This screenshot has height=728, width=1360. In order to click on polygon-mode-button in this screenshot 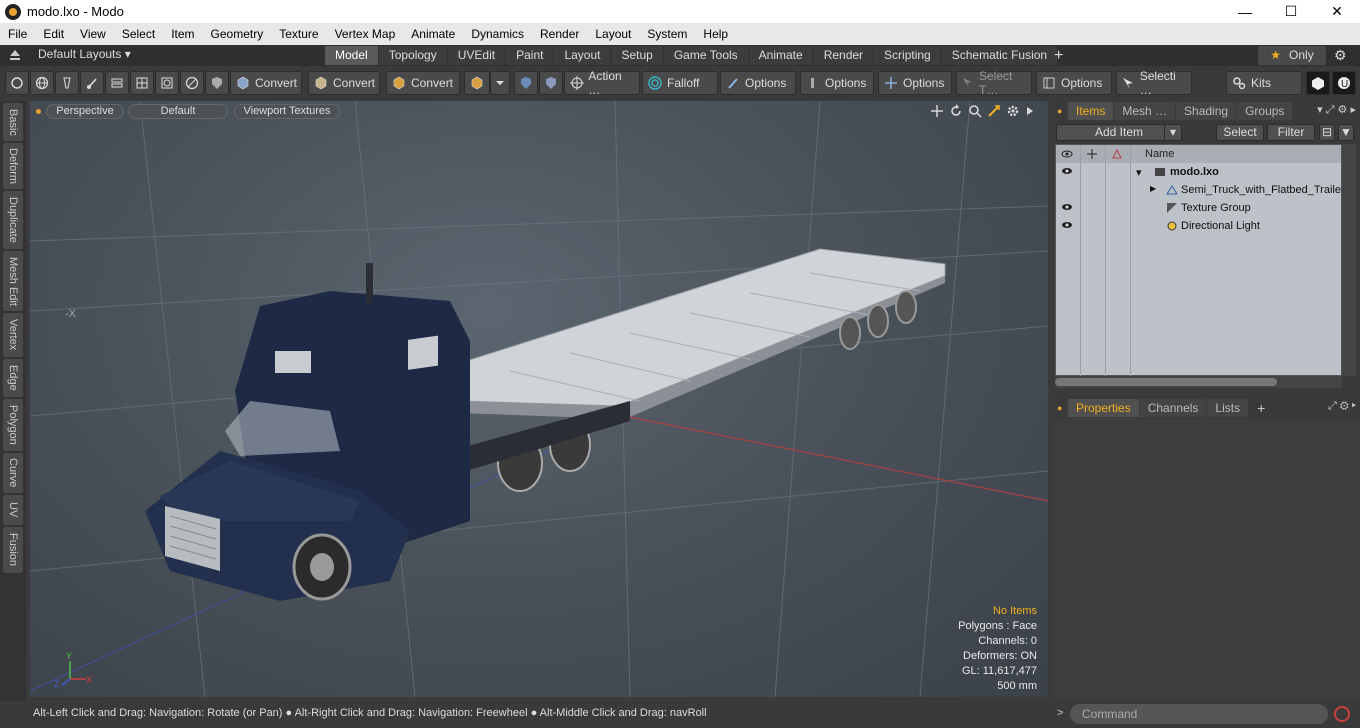, I will do `click(167, 83)`.